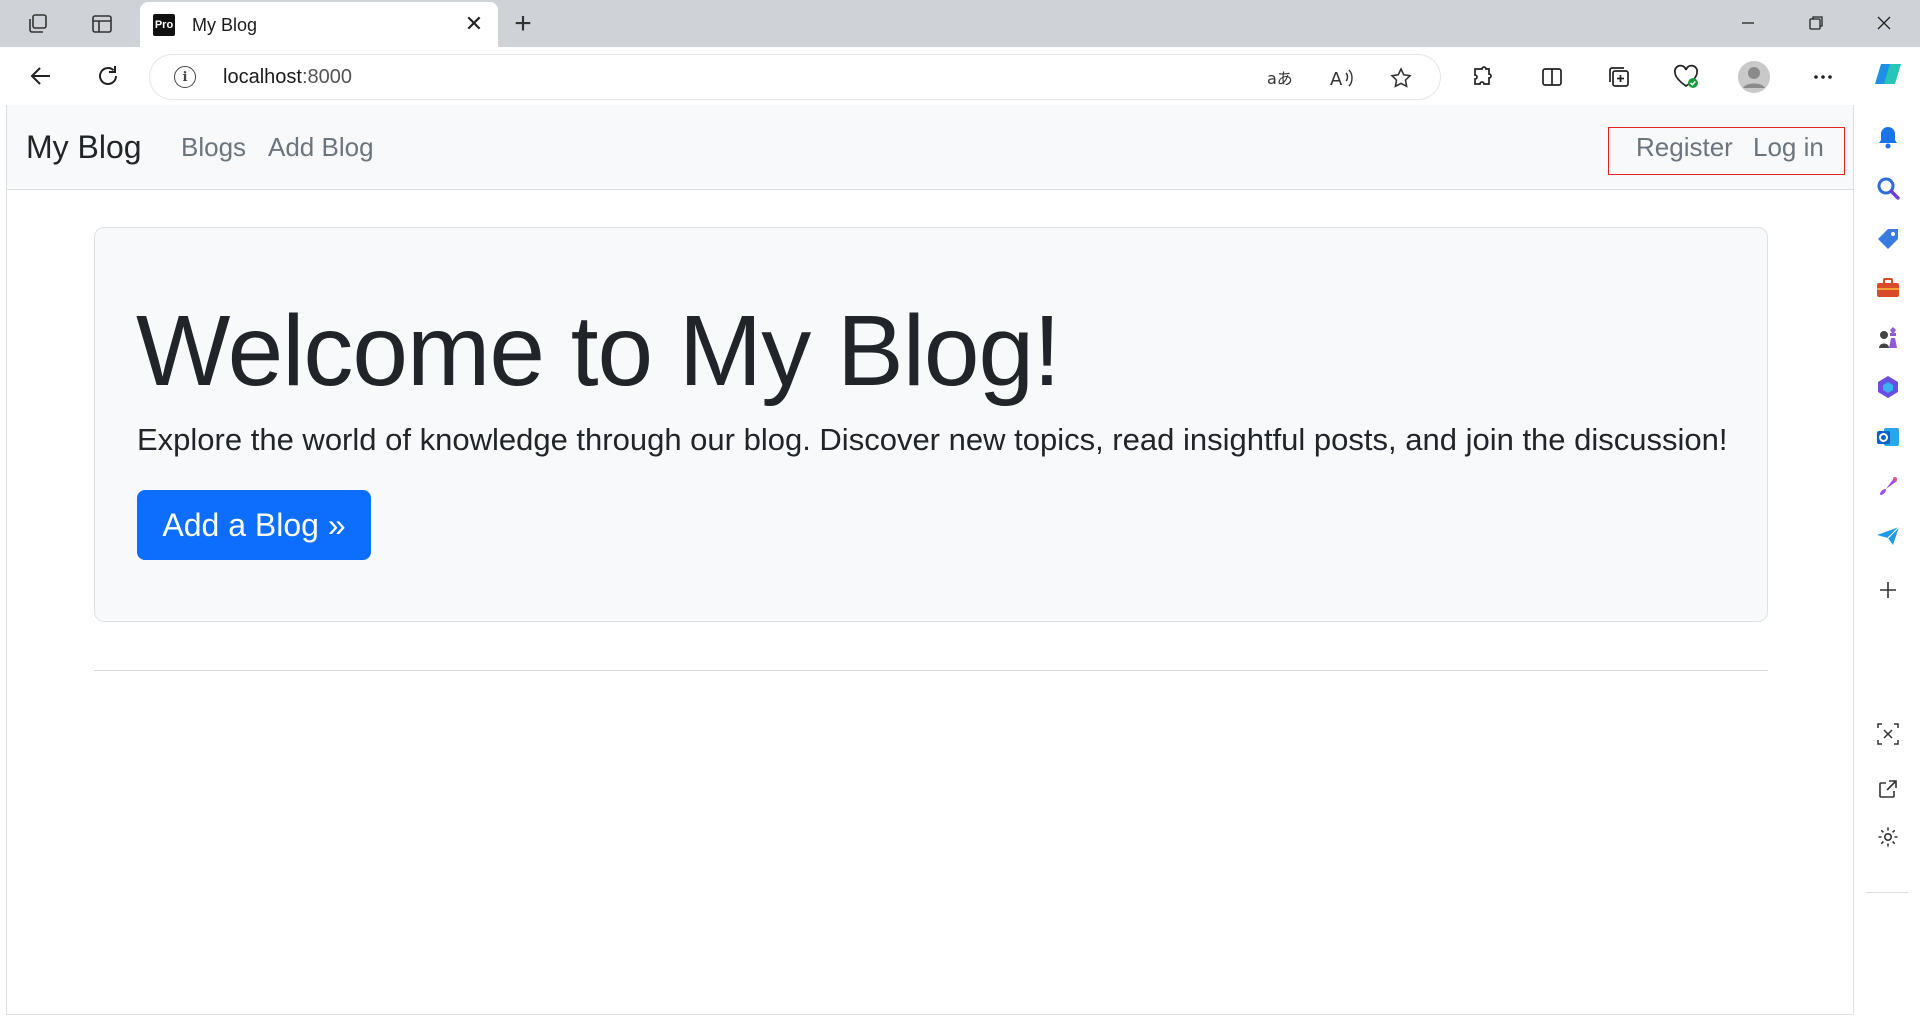 The image size is (1920, 1020). I want to click on restore-icon, so click(1816, 23).